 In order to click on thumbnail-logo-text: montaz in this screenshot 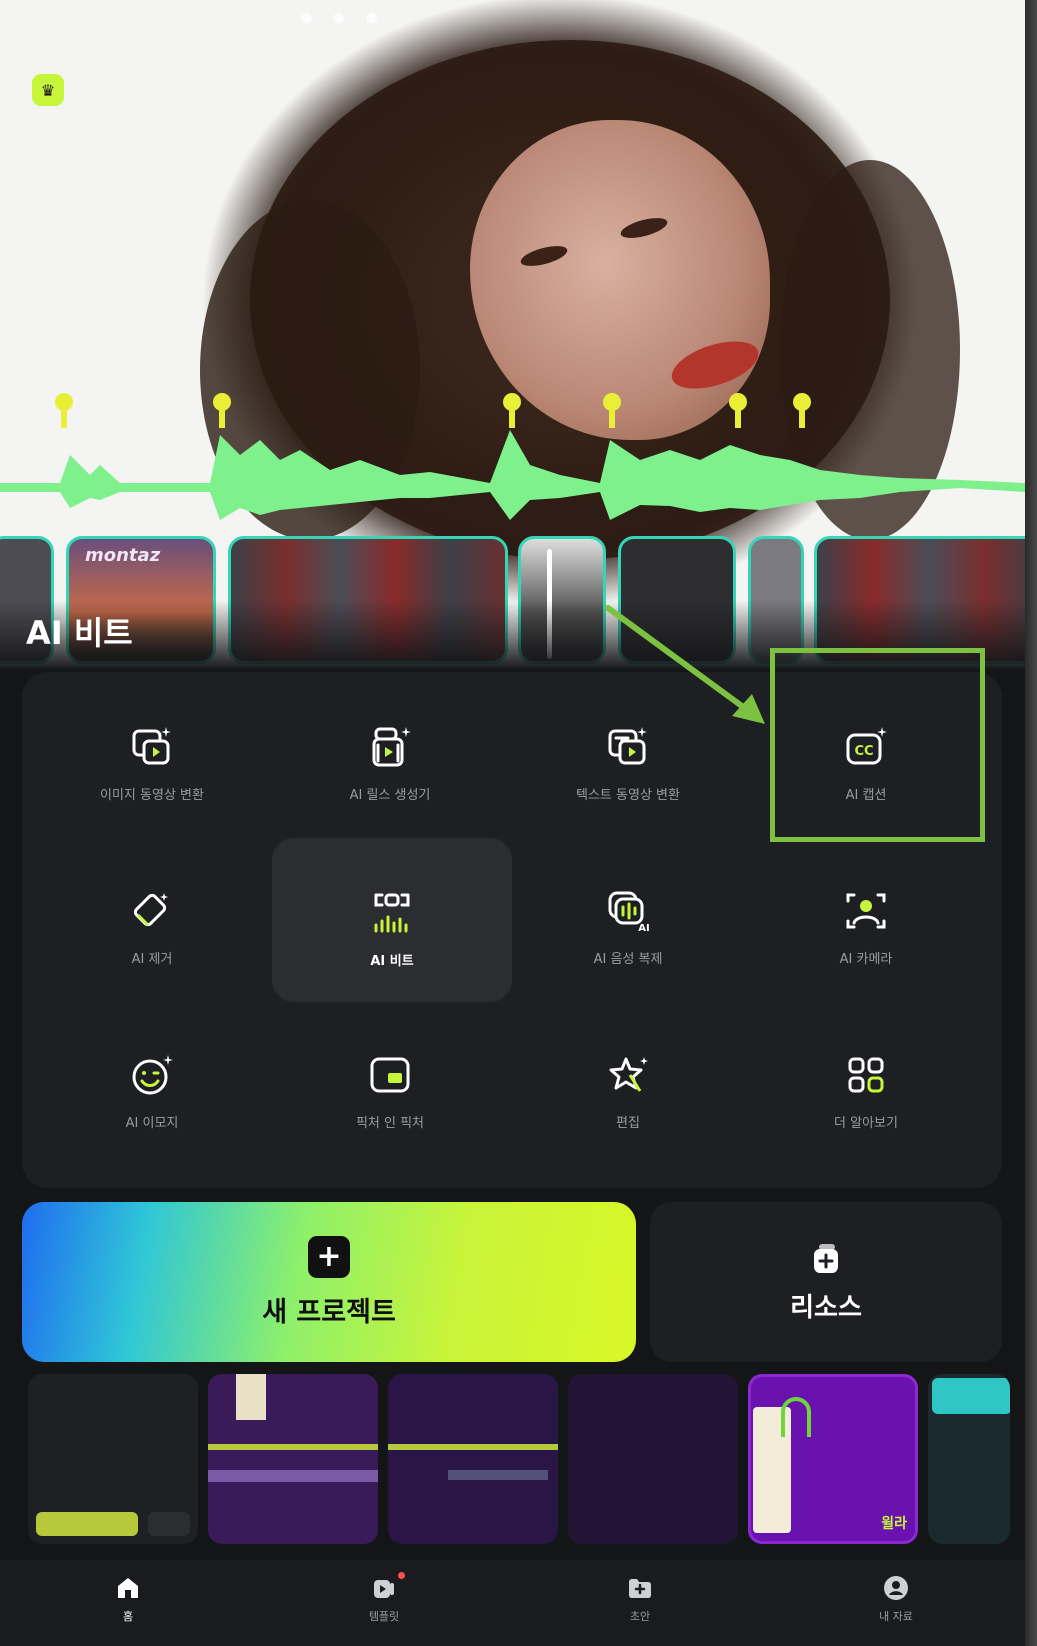, I will do `click(123, 555)`.